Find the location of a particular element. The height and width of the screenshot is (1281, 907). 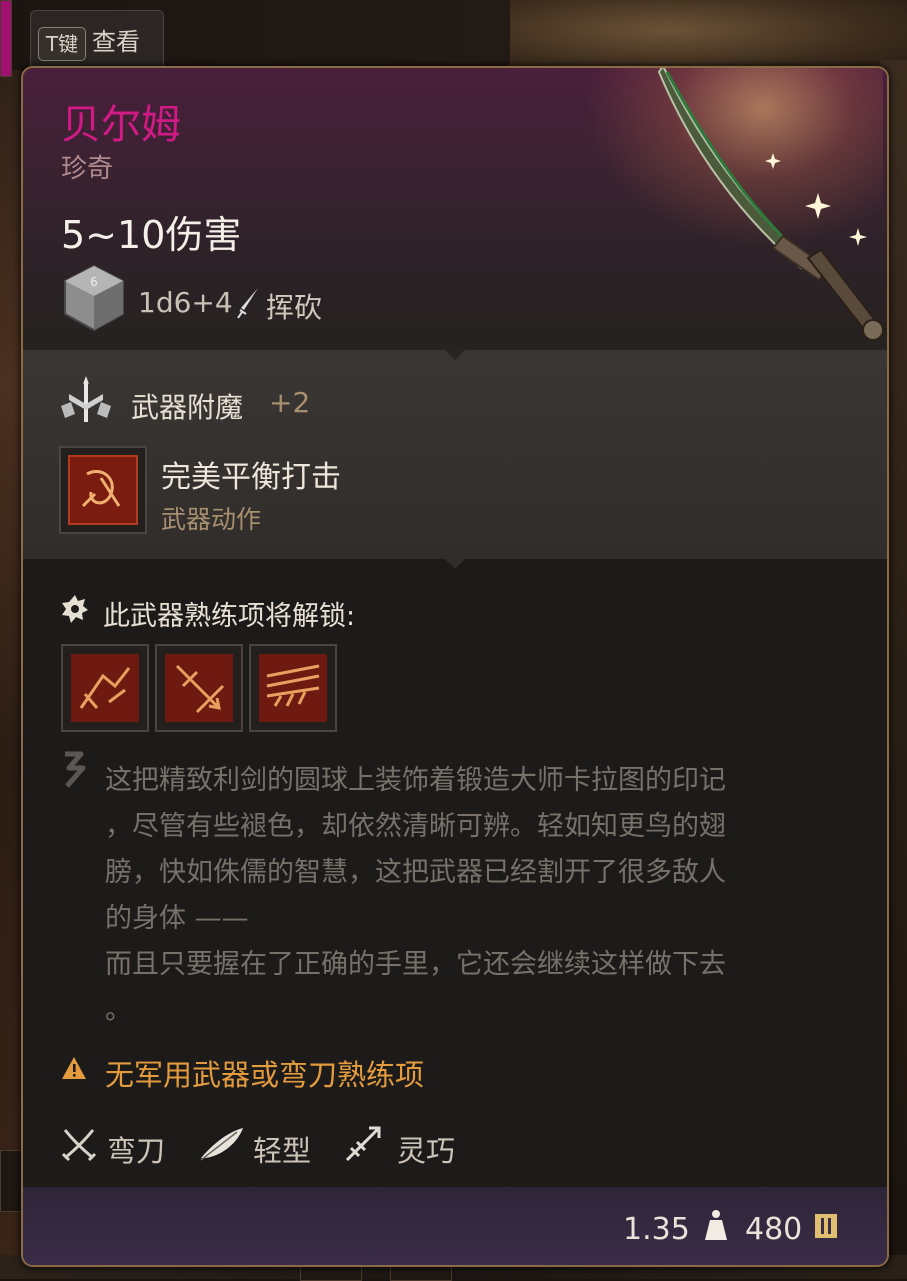

item-price: 480 is located at coordinates (774, 1229).